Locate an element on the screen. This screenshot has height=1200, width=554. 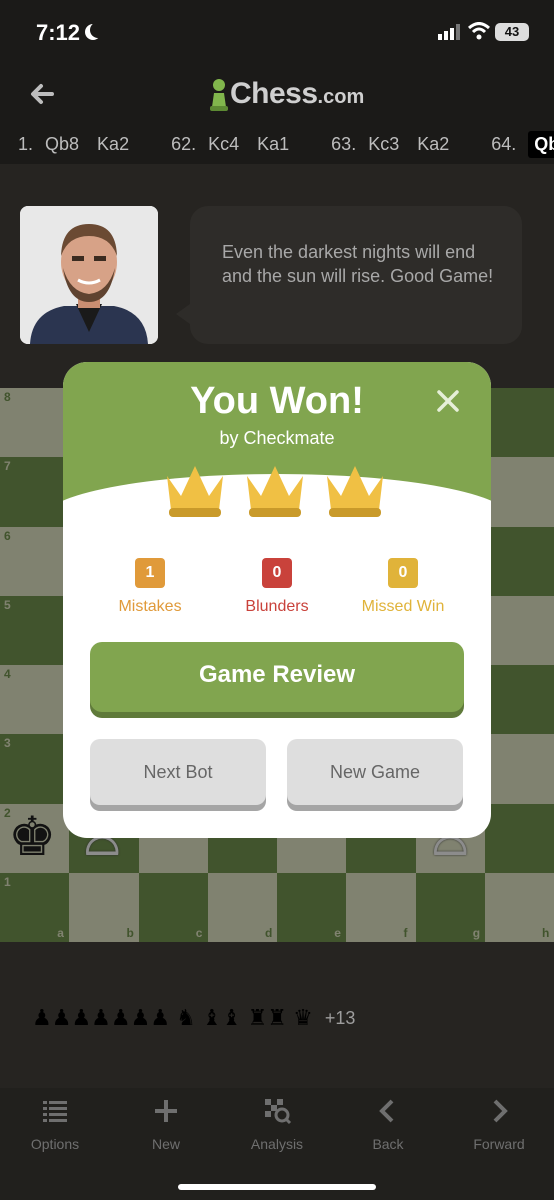
move-number: 1. is located at coordinates (26, 143).